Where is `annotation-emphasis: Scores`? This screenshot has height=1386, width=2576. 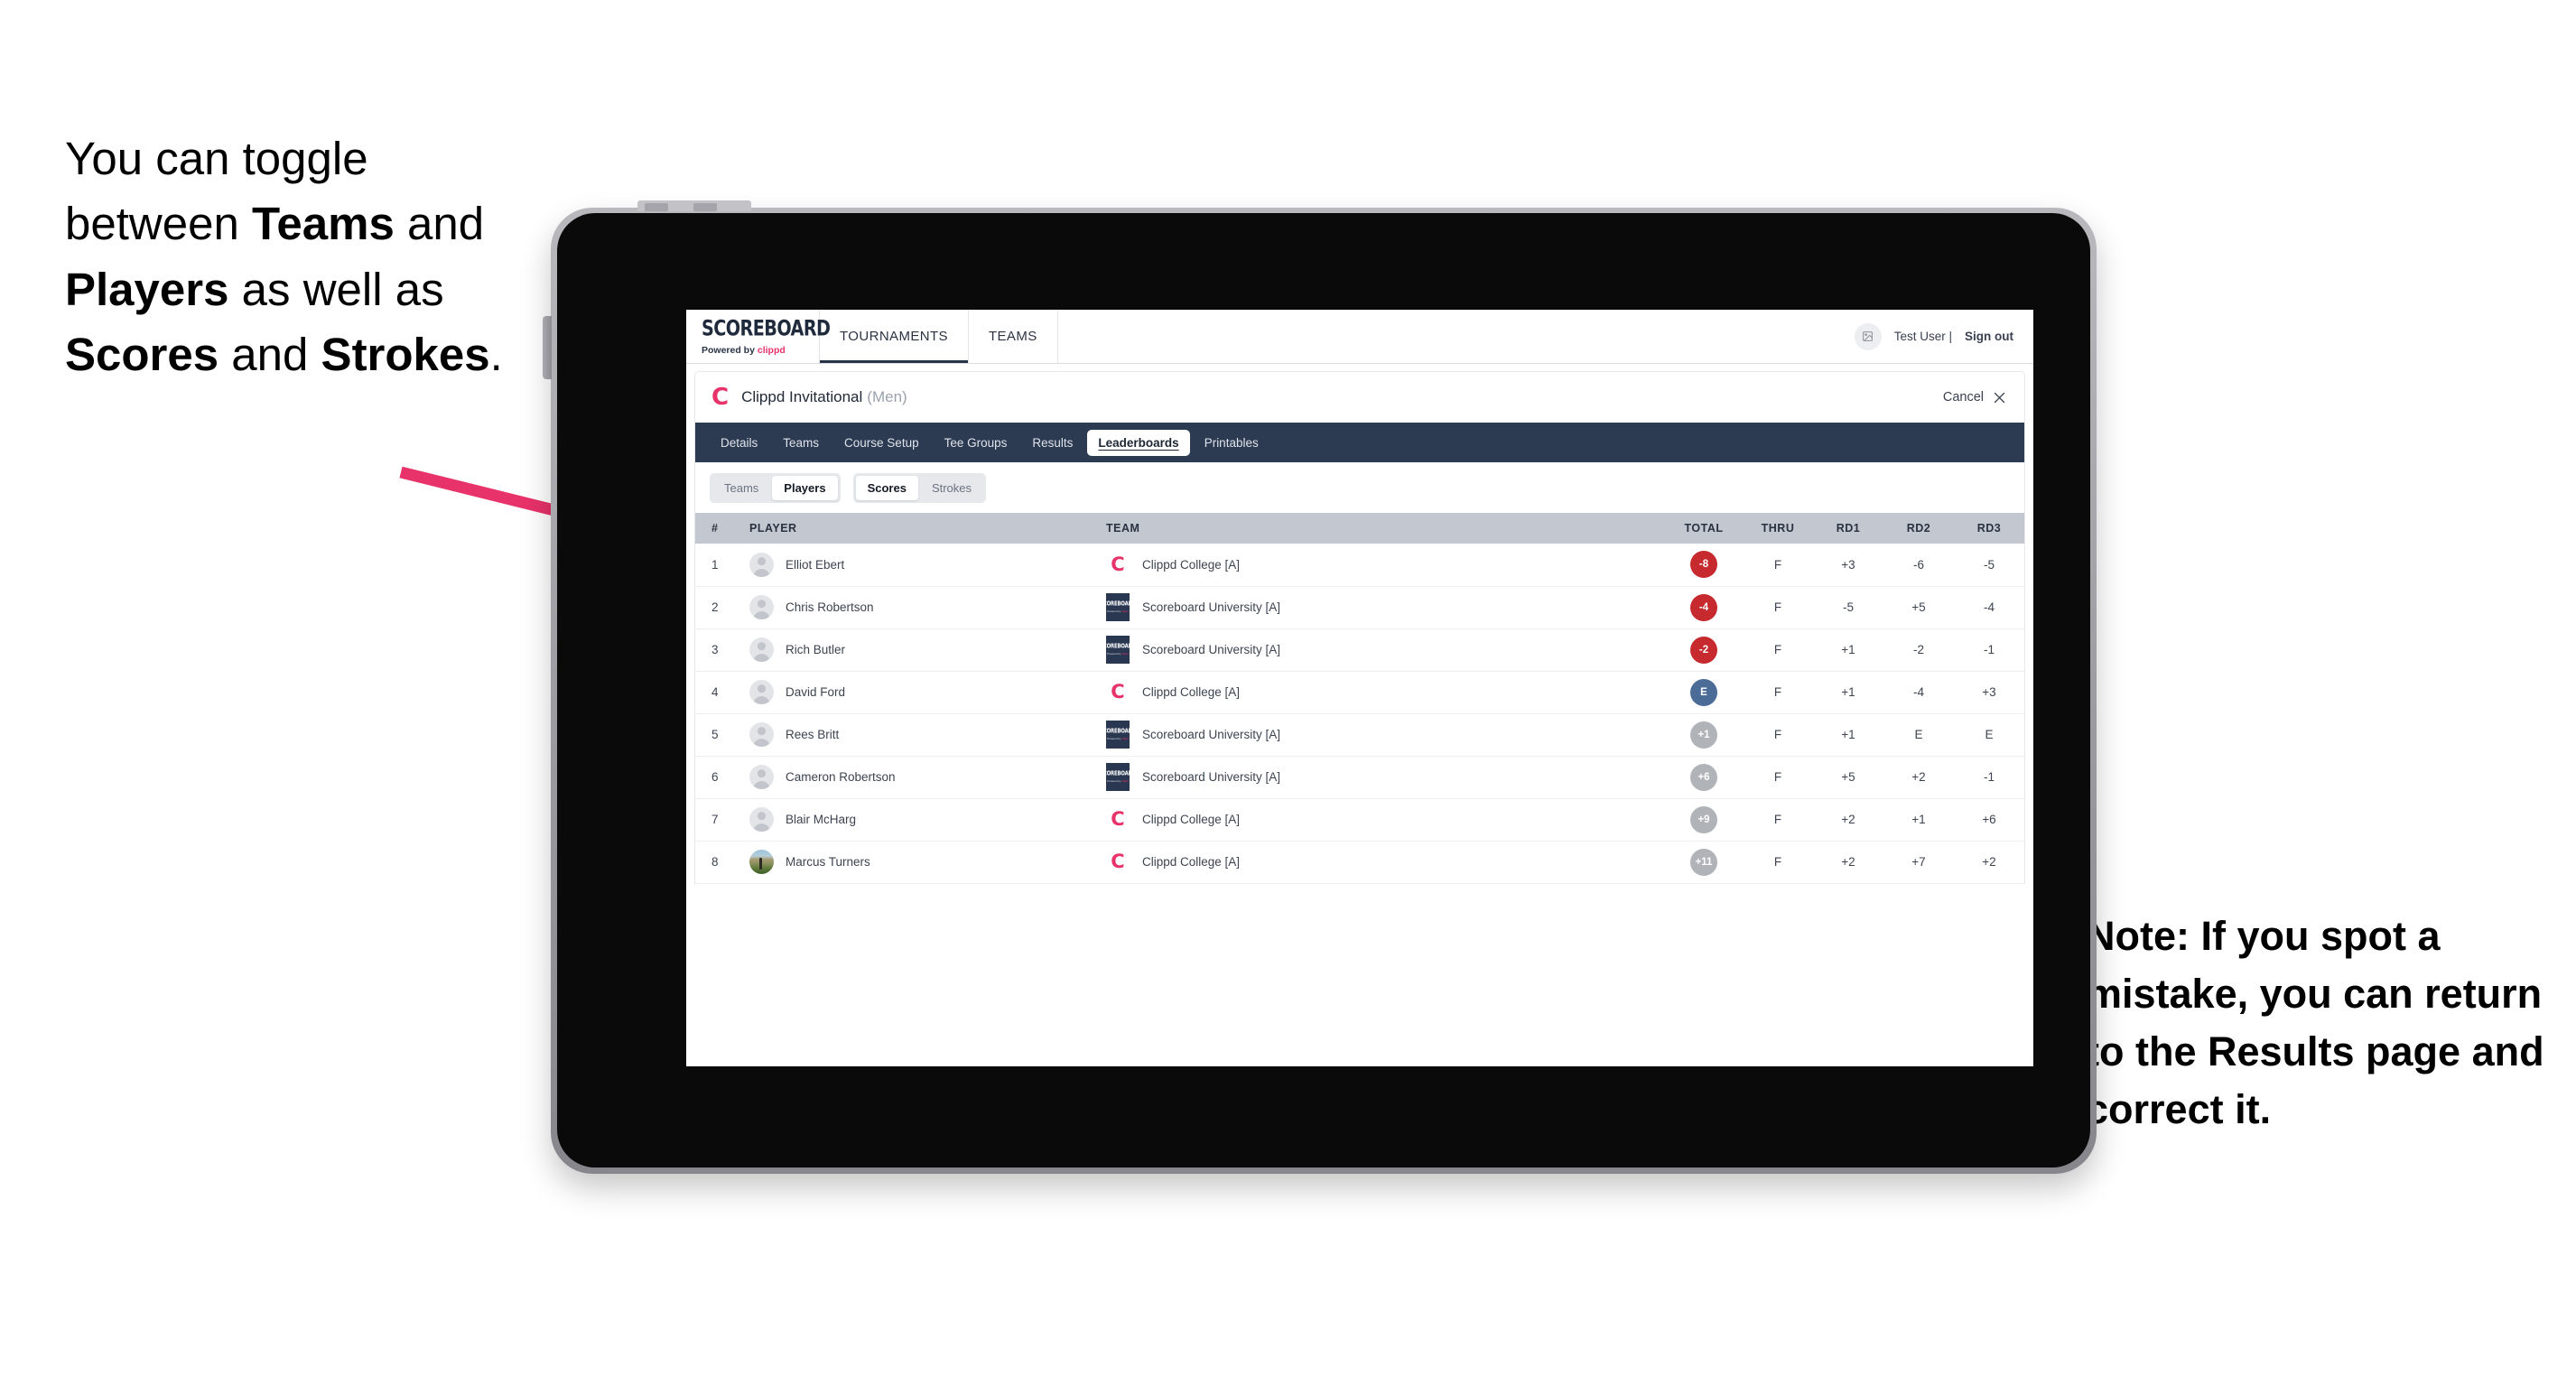
annotation-emphasis: Scores is located at coordinates (142, 355).